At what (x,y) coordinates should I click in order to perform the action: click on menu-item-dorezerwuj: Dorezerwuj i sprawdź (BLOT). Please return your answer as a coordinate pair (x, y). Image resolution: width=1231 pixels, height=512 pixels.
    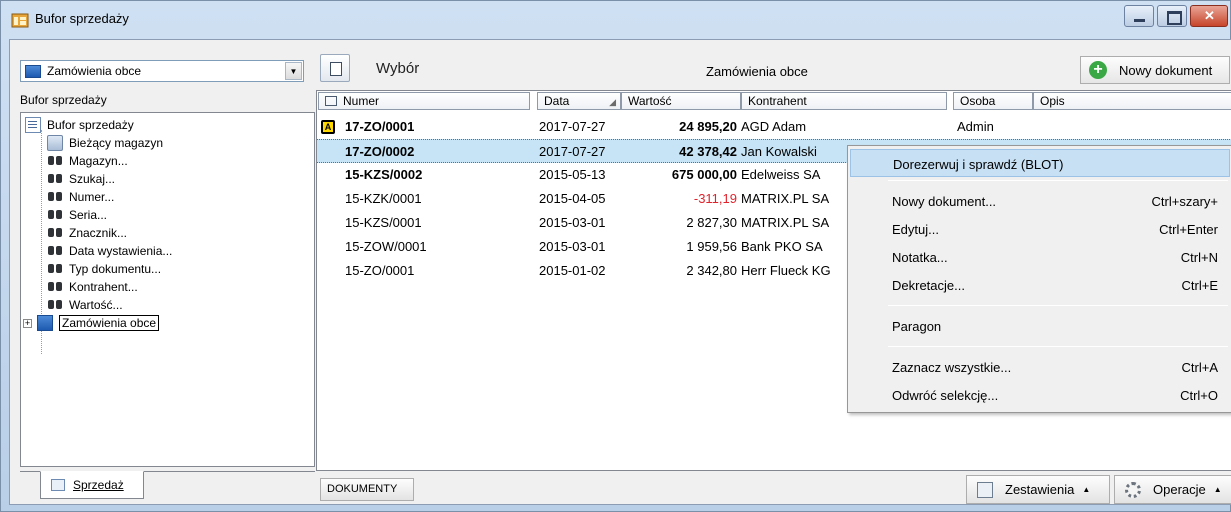
    Looking at the image, I should click on (1040, 163).